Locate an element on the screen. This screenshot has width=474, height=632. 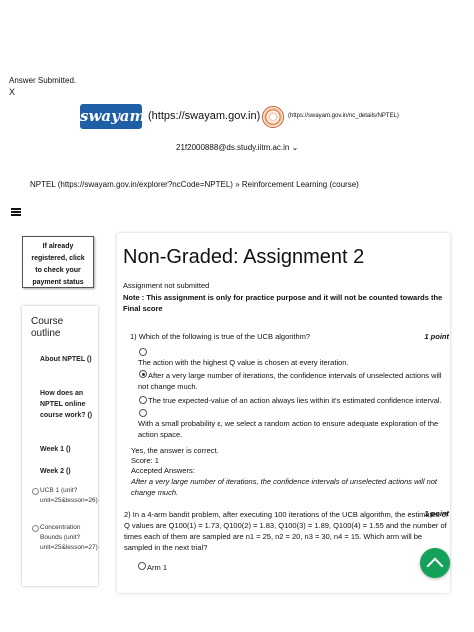
scroll-to-top-button is located at coordinates (435, 563).